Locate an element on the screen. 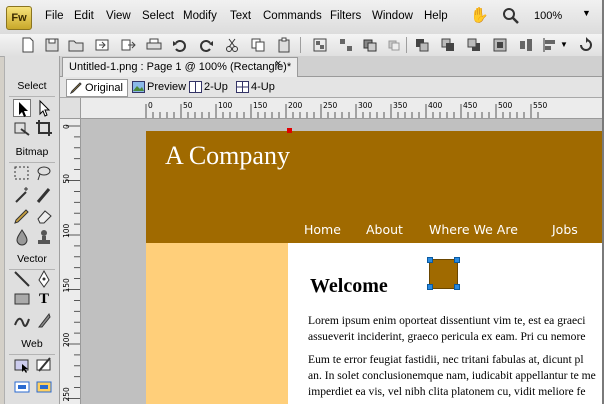 The image size is (604, 404). menu-file: File is located at coordinates (54, 16).